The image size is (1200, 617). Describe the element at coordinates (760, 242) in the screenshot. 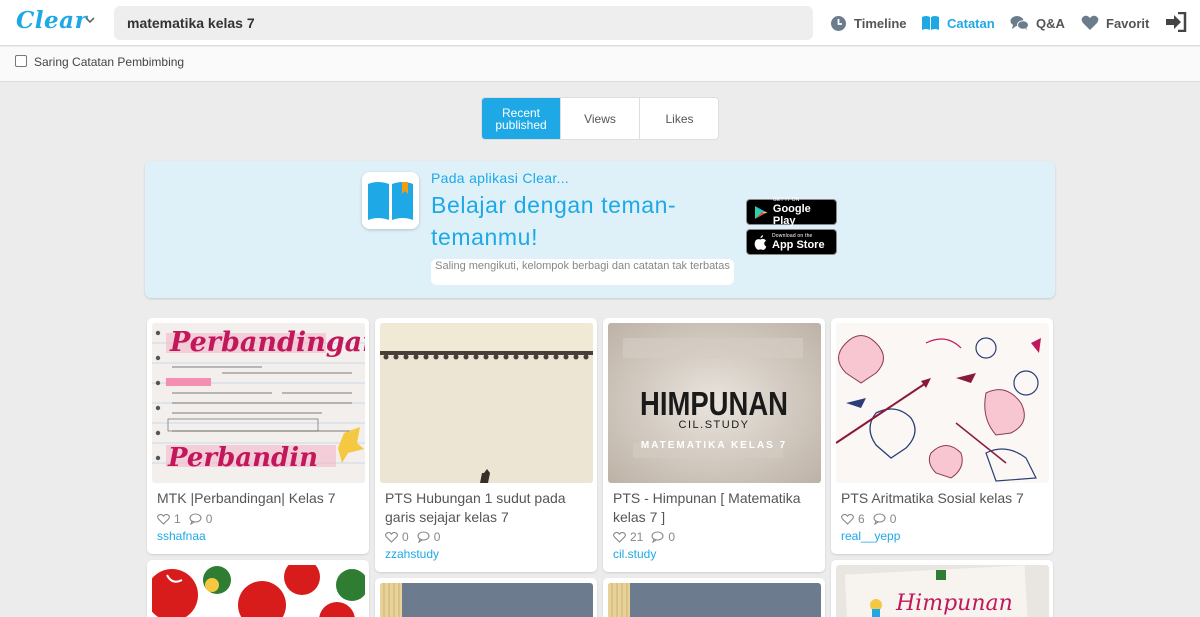

I see `apple-icon` at that location.